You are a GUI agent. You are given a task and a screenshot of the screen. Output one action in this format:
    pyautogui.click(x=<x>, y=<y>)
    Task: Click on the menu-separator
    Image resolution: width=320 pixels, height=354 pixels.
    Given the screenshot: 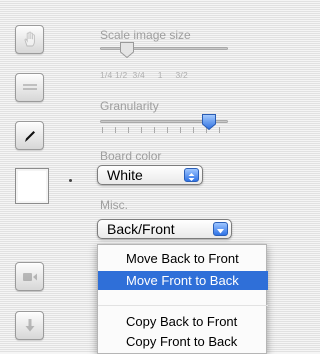 What is the action you would take?
    pyautogui.click(x=183, y=305)
    